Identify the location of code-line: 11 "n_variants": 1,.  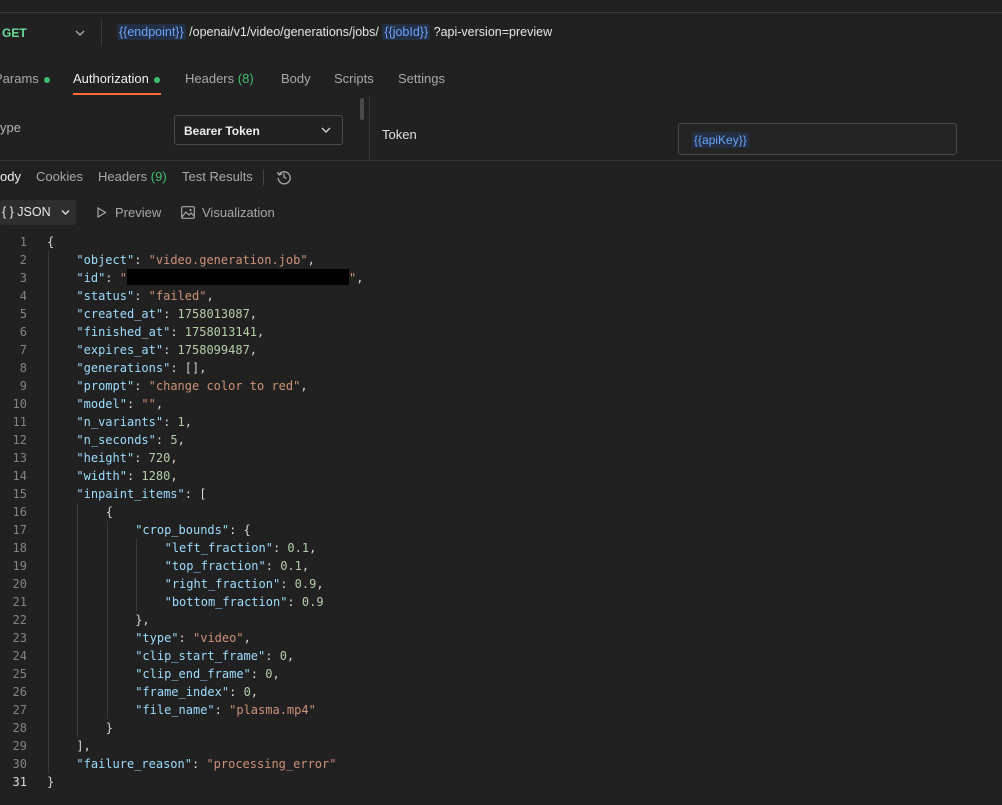
(501, 422).